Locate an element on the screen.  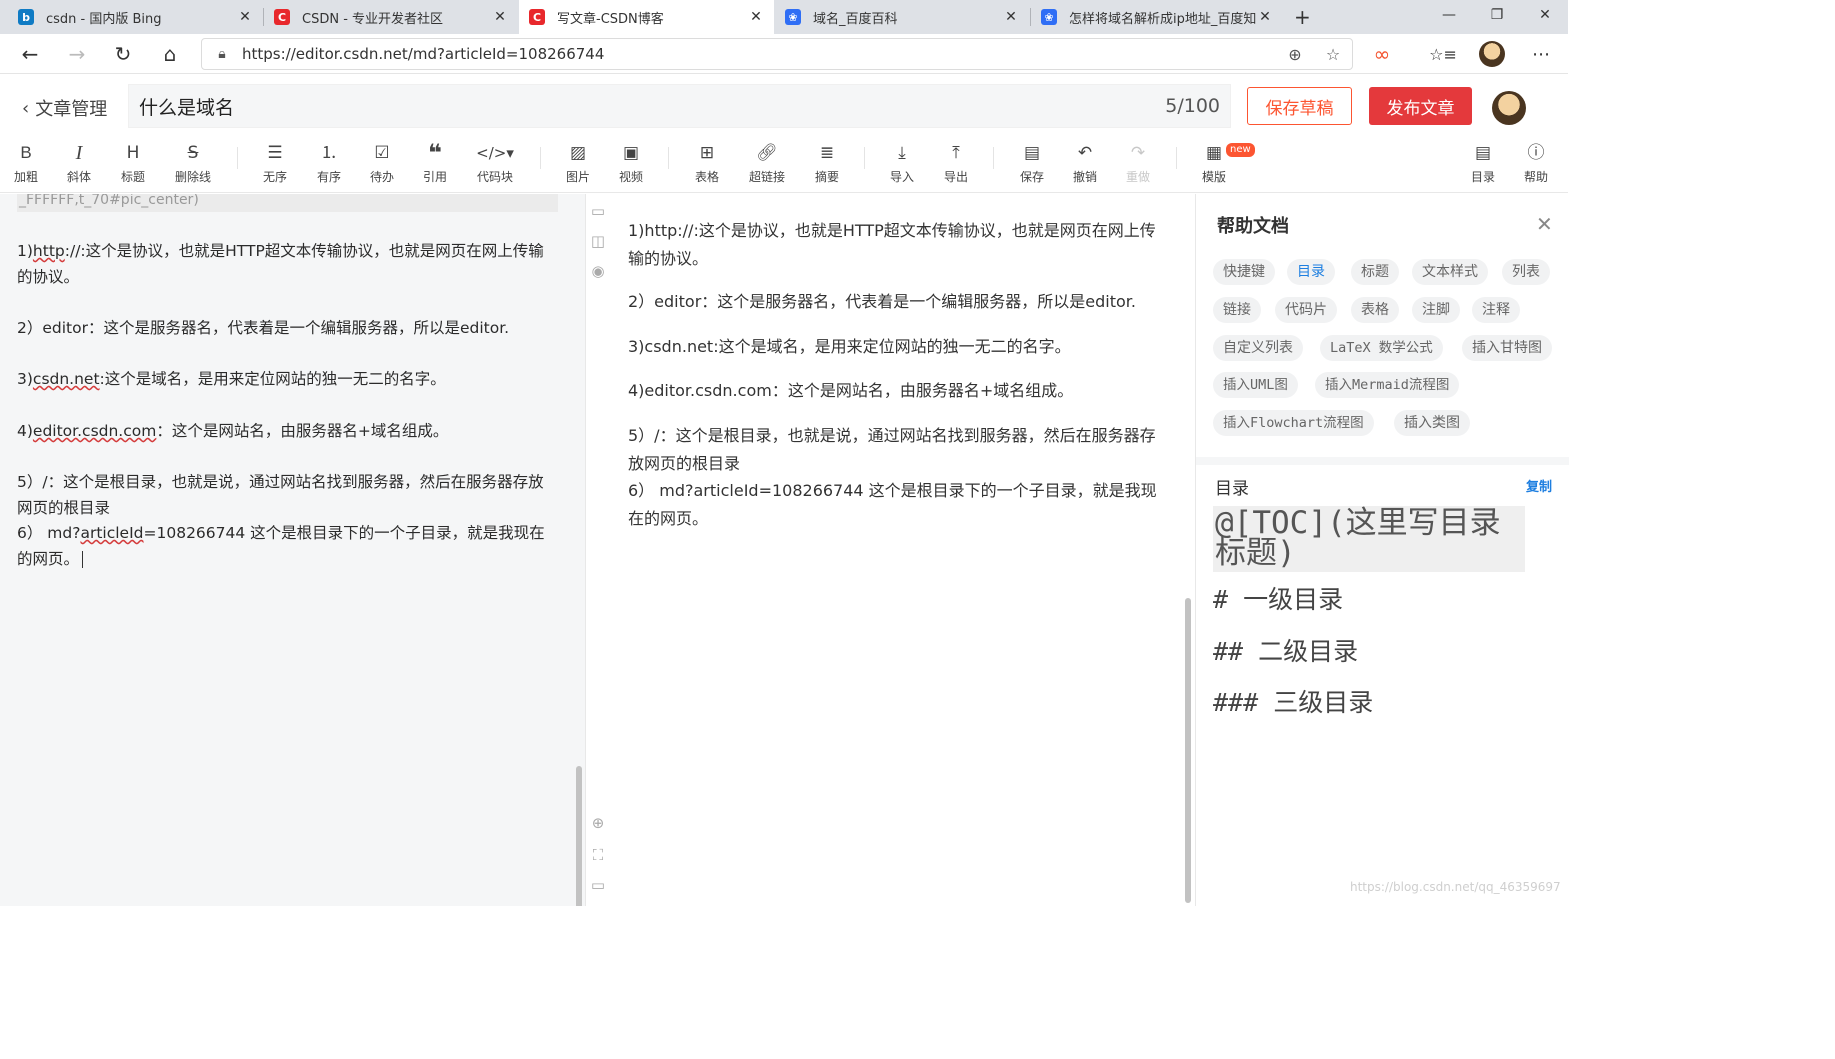
extension-icon: ∞ is located at coordinates (1382, 54).